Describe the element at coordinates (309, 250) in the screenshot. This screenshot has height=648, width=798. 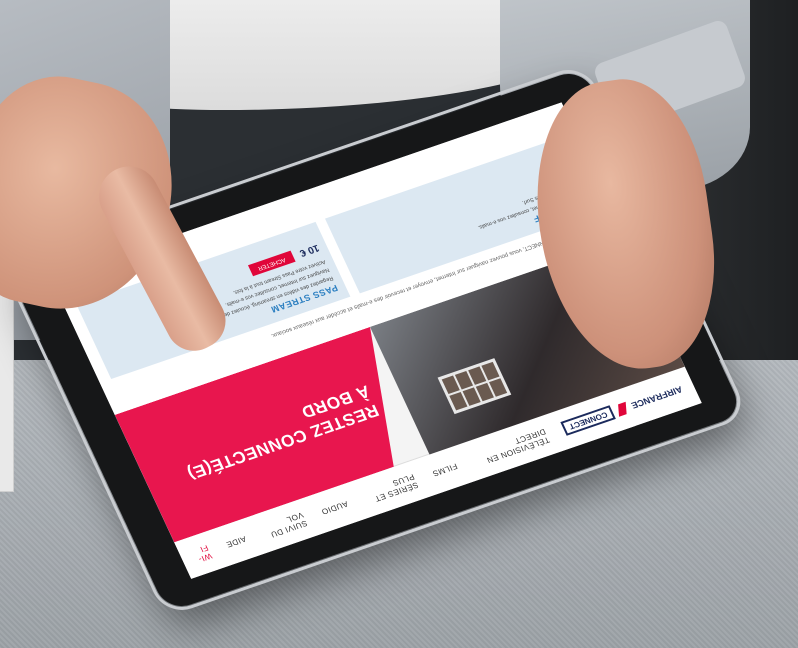
I see `pass-price: 10 €` at that location.